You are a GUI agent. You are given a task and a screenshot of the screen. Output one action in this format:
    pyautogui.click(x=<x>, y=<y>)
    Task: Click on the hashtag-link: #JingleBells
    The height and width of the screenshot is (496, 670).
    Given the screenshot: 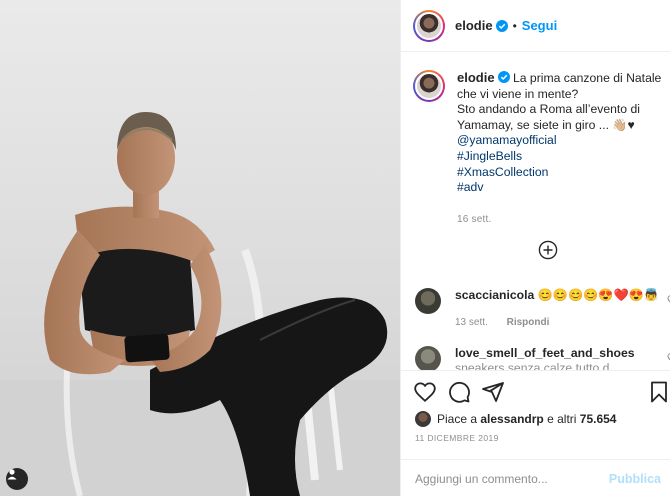 What is the action you would take?
    pyautogui.click(x=560, y=157)
    